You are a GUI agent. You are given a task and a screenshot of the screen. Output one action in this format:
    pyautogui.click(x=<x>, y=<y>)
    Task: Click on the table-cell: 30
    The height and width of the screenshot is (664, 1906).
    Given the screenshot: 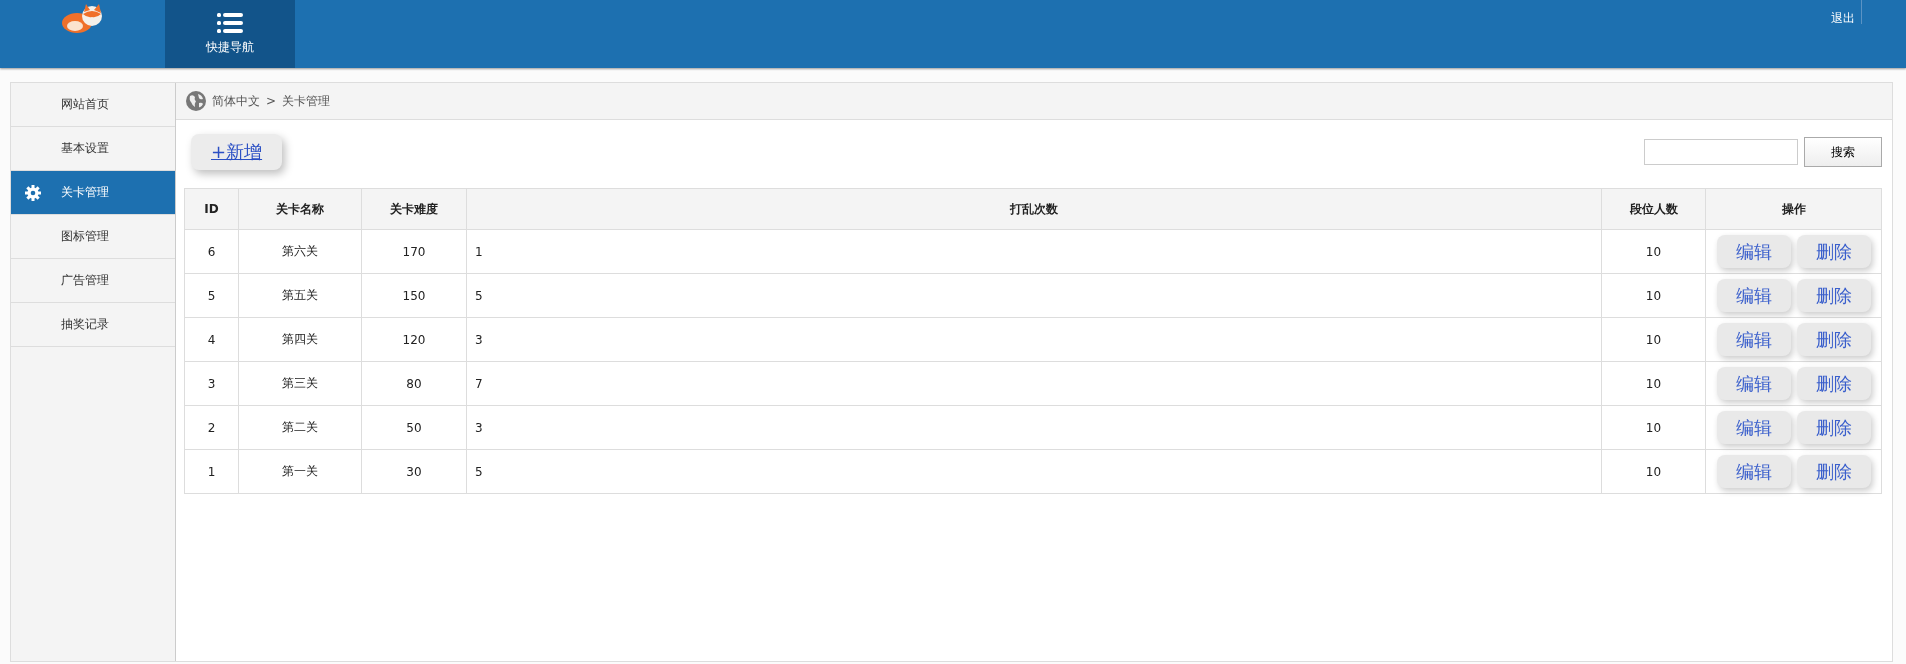 What is the action you would take?
    pyautogui.click(x=414, y=471)
    